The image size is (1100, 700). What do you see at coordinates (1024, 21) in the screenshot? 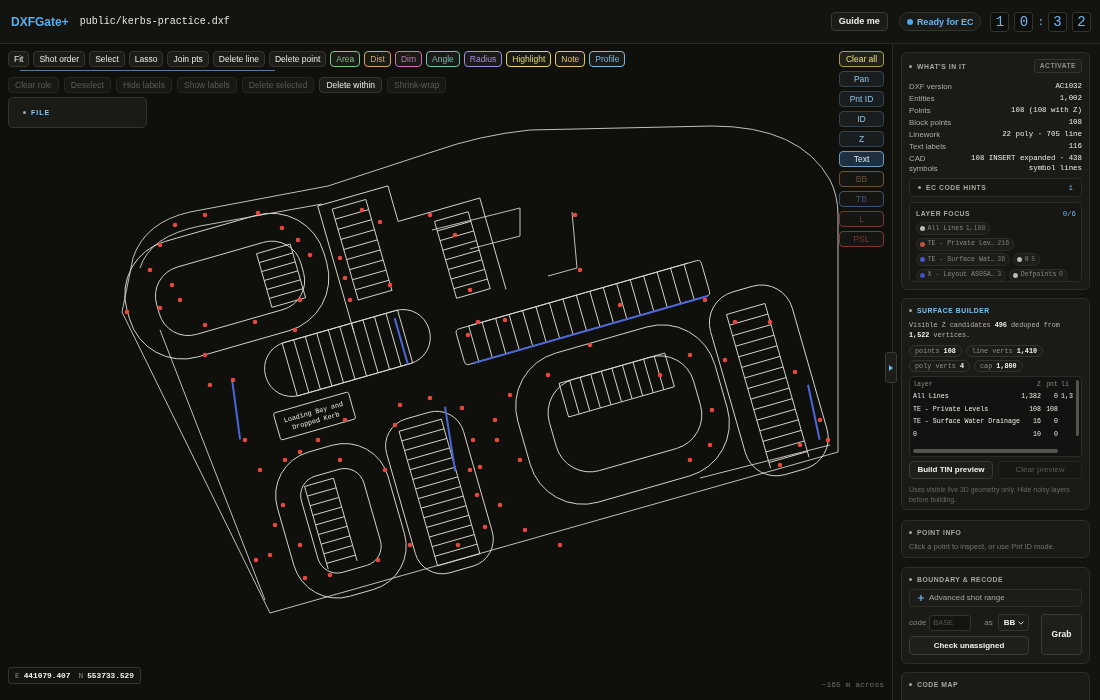
I see `clock-digit: 0` at bounding box center [1024, 21].